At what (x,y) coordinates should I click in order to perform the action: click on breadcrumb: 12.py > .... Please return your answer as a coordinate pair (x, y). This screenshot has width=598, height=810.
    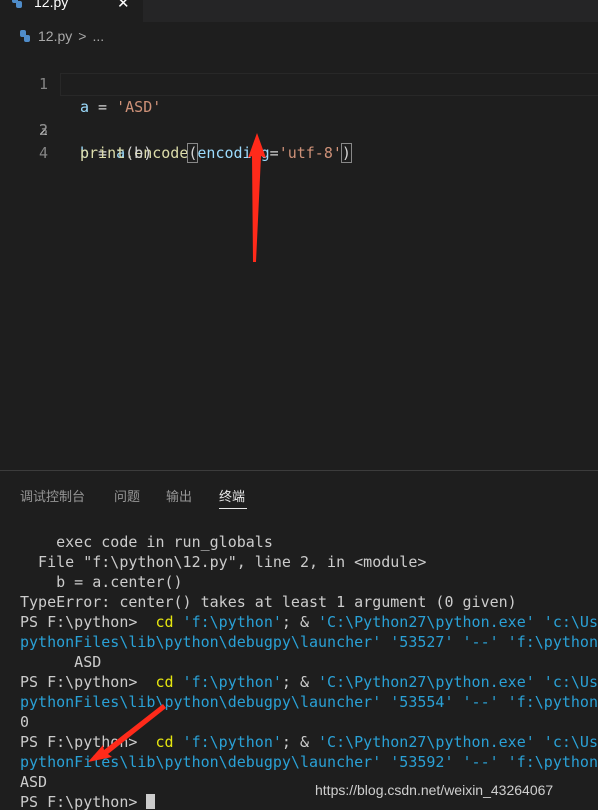
    Looking at the image, I should click on (61, 36).